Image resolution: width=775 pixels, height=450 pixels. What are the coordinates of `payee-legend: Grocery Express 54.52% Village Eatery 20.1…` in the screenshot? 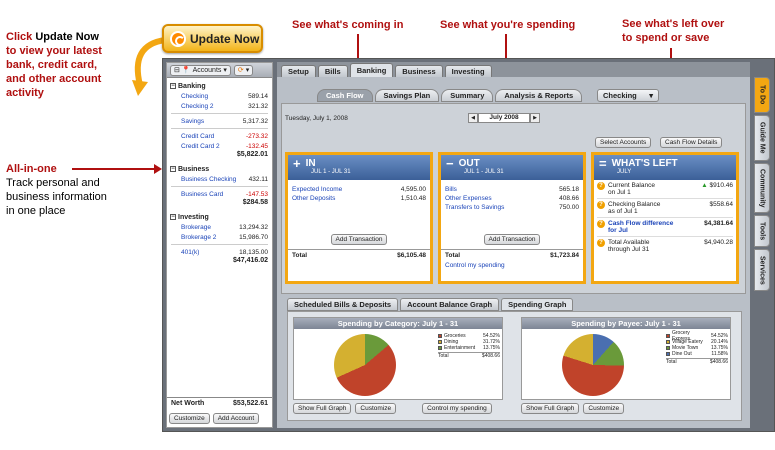 It's located at (697, 347).